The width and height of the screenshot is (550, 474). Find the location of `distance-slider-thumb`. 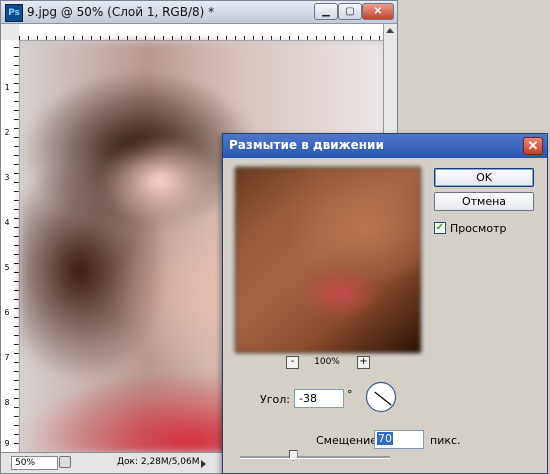

distance-slider-thumb is located at coordinates (293, 455).